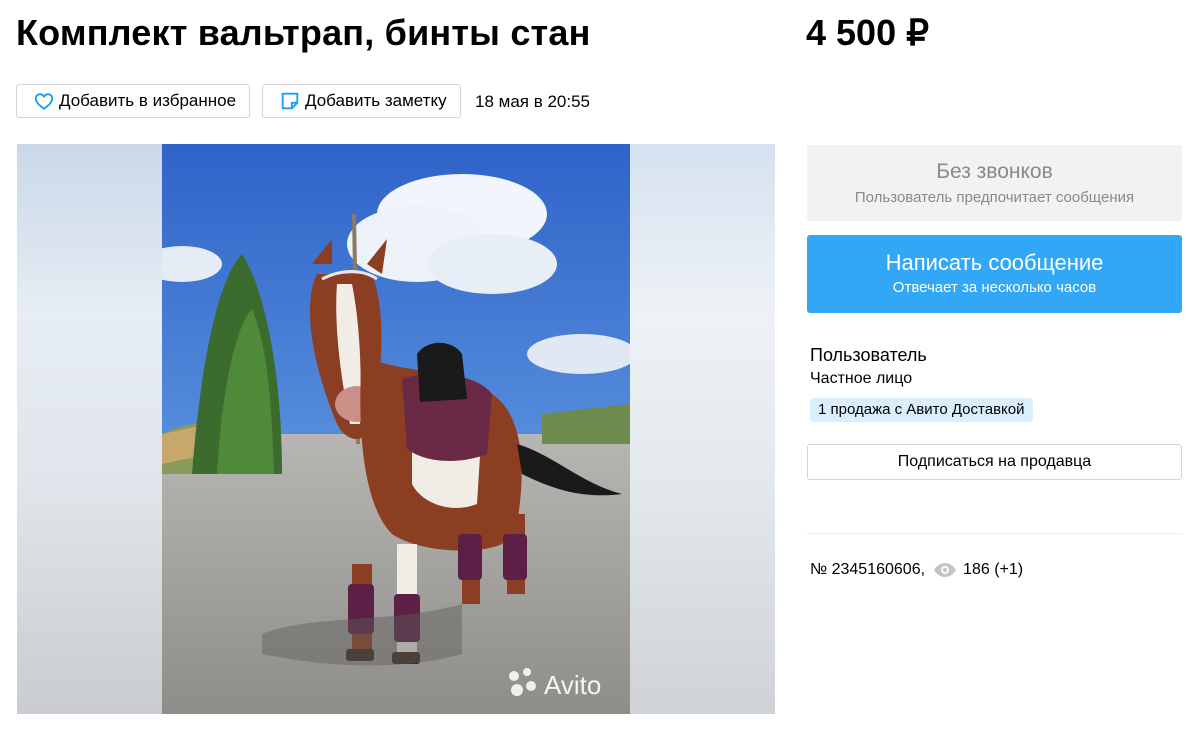 The height and width of the screenshot is (743, 1200). I want to click on listing-date: 18 мая в 20:55, so click(532, 101).